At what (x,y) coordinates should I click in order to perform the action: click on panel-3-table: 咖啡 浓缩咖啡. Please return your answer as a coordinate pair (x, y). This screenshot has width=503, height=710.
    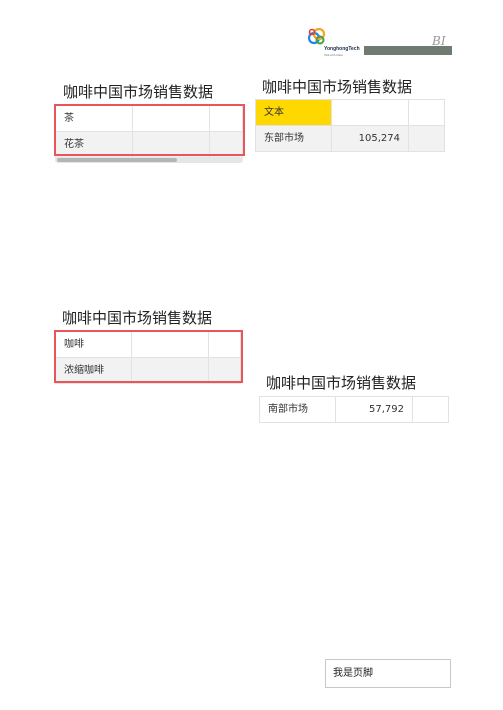
    Looking at the image, I should click on (148, 357).